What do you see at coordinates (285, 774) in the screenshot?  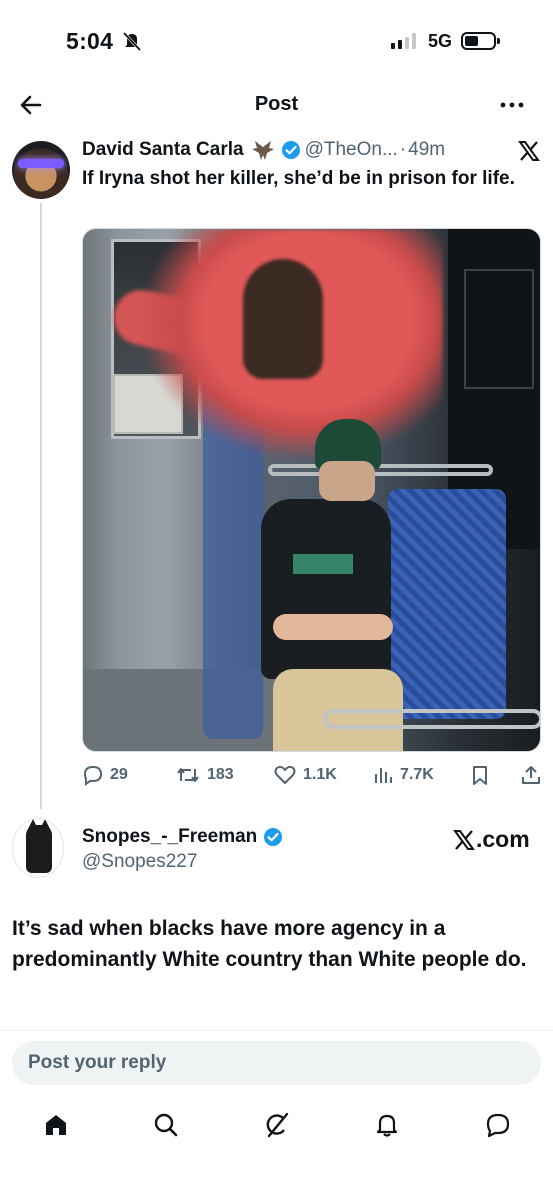 I see `like-icon` at bounding box center [285, 774].